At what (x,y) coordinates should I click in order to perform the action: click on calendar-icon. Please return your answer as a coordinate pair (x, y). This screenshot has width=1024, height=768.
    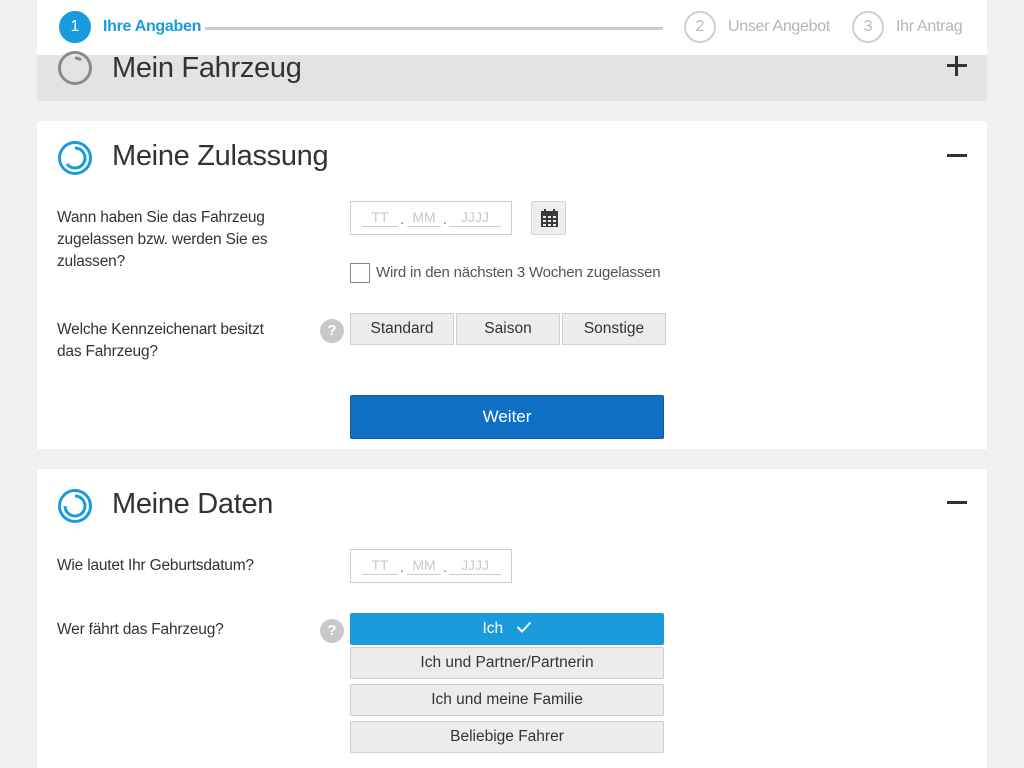
    Looking at the image, I should click on (549, 218).